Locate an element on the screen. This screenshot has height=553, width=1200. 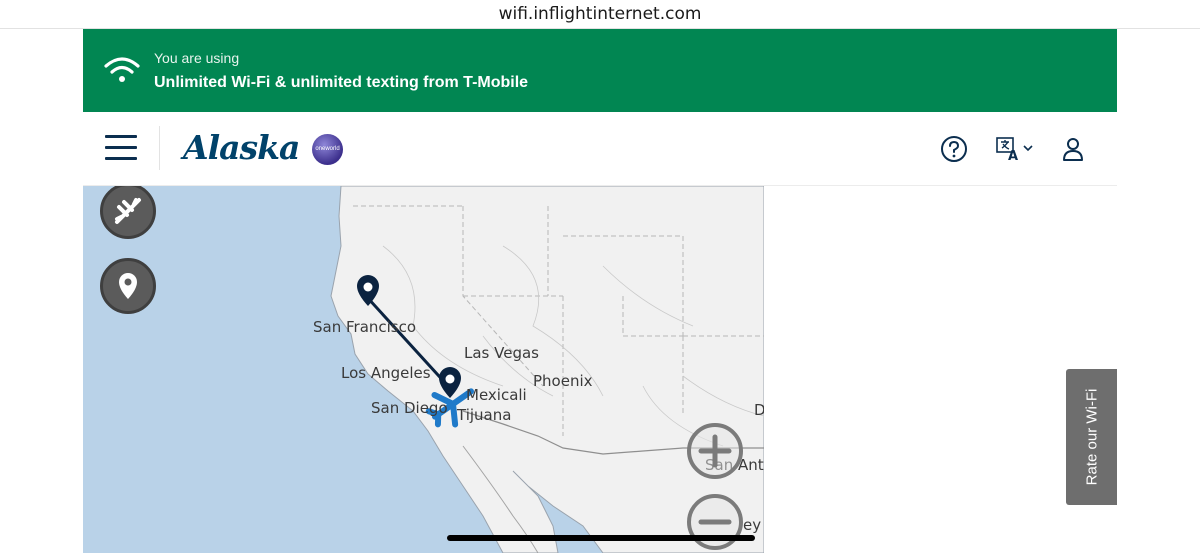
zoom-in-icon is located at coordinates (715, 451).